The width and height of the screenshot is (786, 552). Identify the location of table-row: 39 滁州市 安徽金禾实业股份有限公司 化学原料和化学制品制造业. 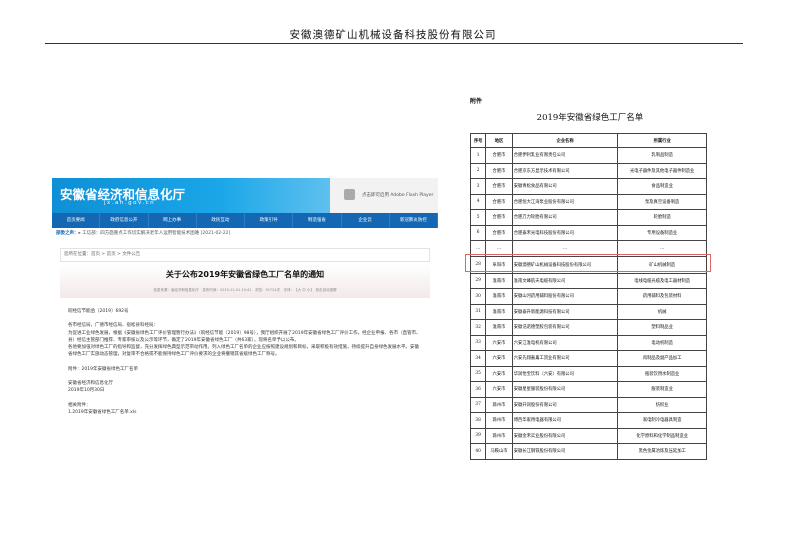
(588, 435).